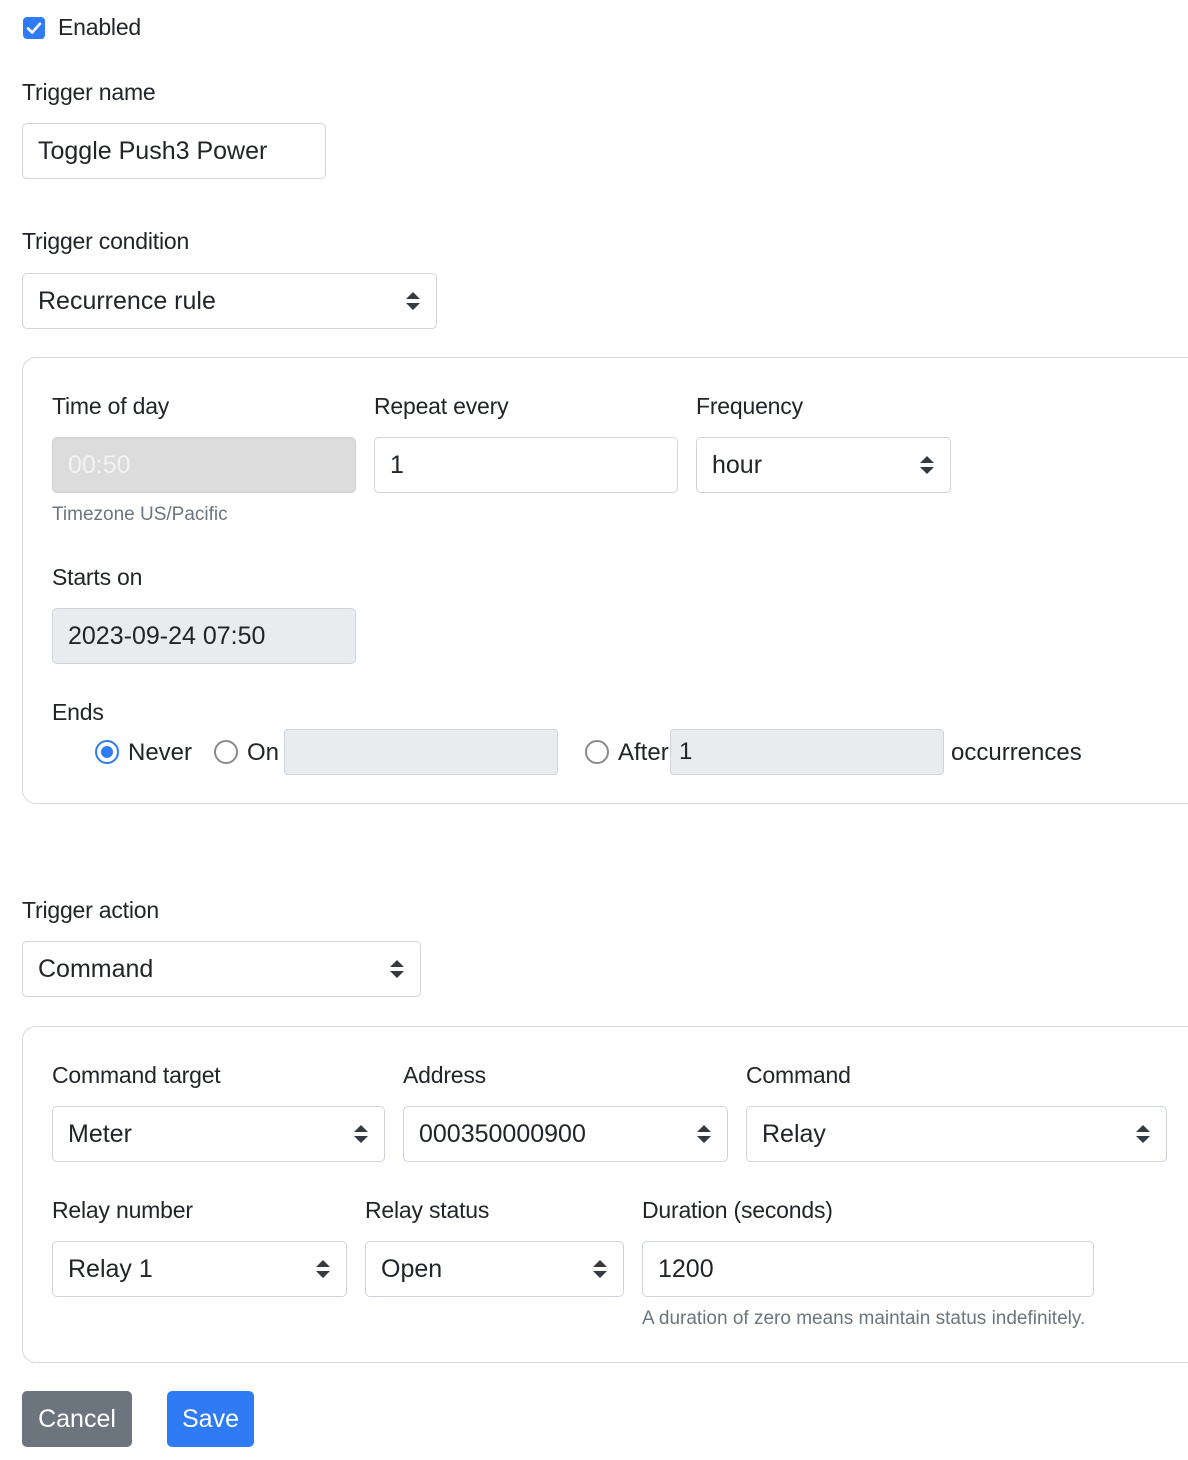 The image size is (1188, 1460). What do you see at coordinates (199, 1269) in the screenshot?
I see `relay-number-select: Relay 1` at bounding box center [199, 1269].